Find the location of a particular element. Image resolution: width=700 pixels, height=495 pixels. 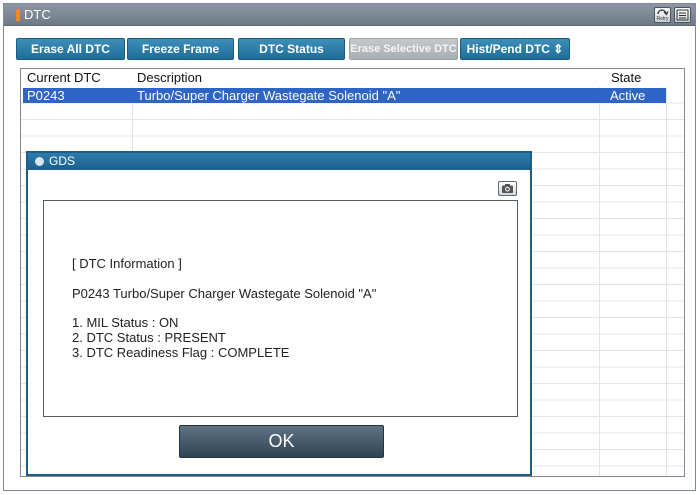

menu-icon is located at coordinates (682, 15).